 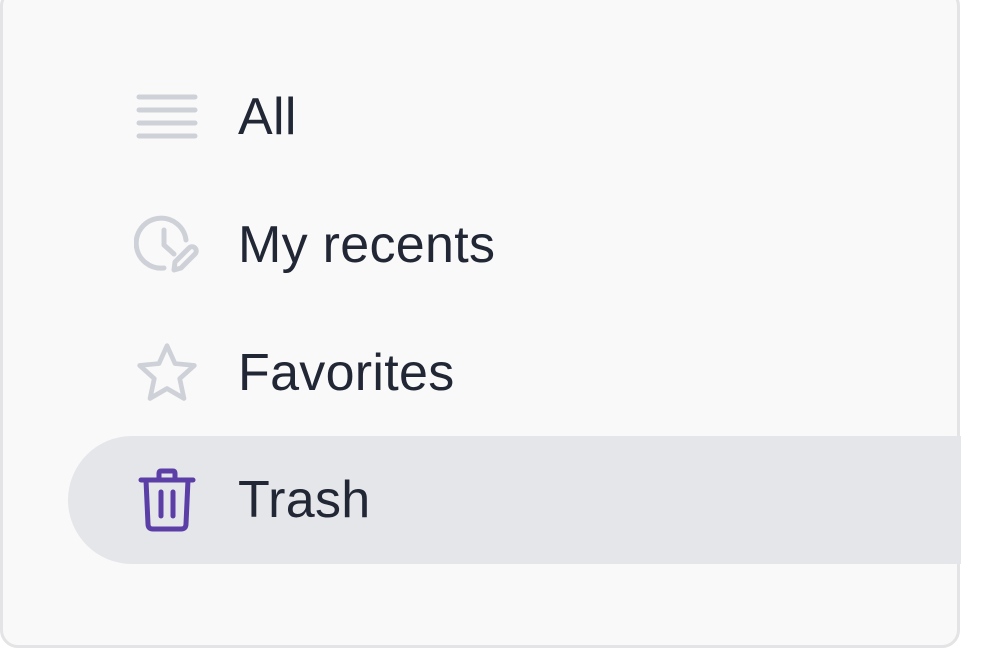 I want to click on star-icon, so click(x=167, y=373).